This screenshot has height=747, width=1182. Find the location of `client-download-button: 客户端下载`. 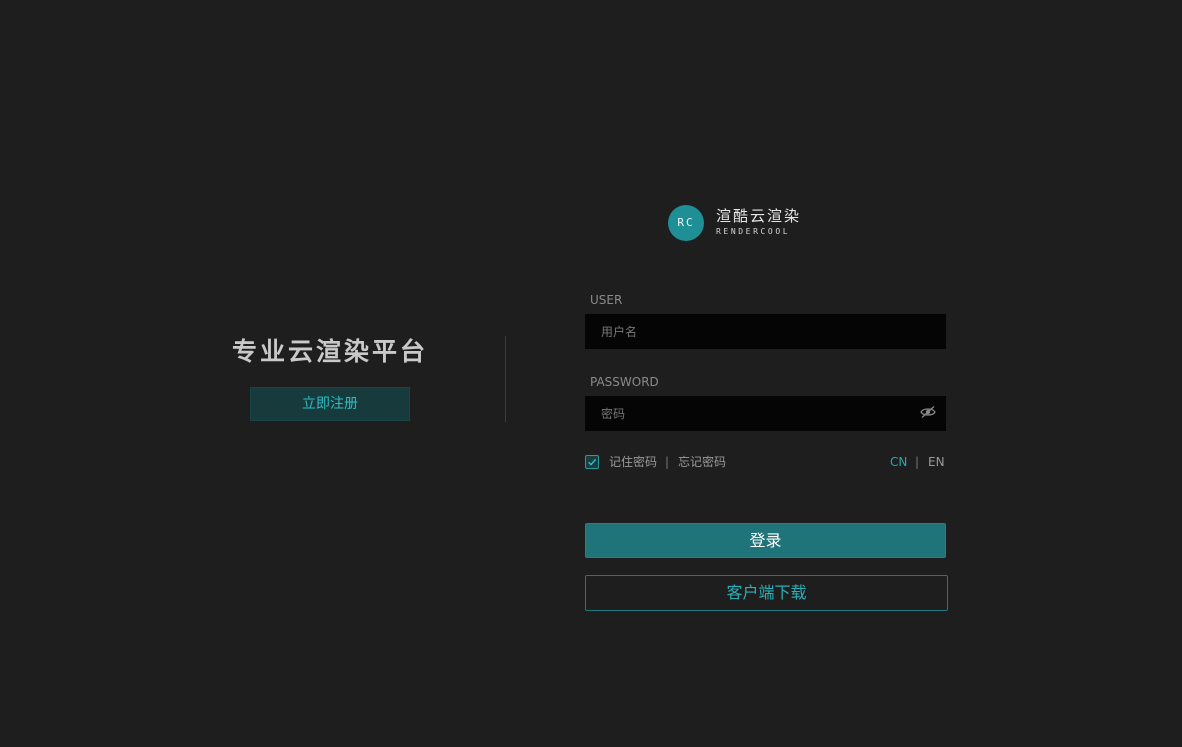

client-download-button: 客户端下载 is located at coordinates (766, 593).